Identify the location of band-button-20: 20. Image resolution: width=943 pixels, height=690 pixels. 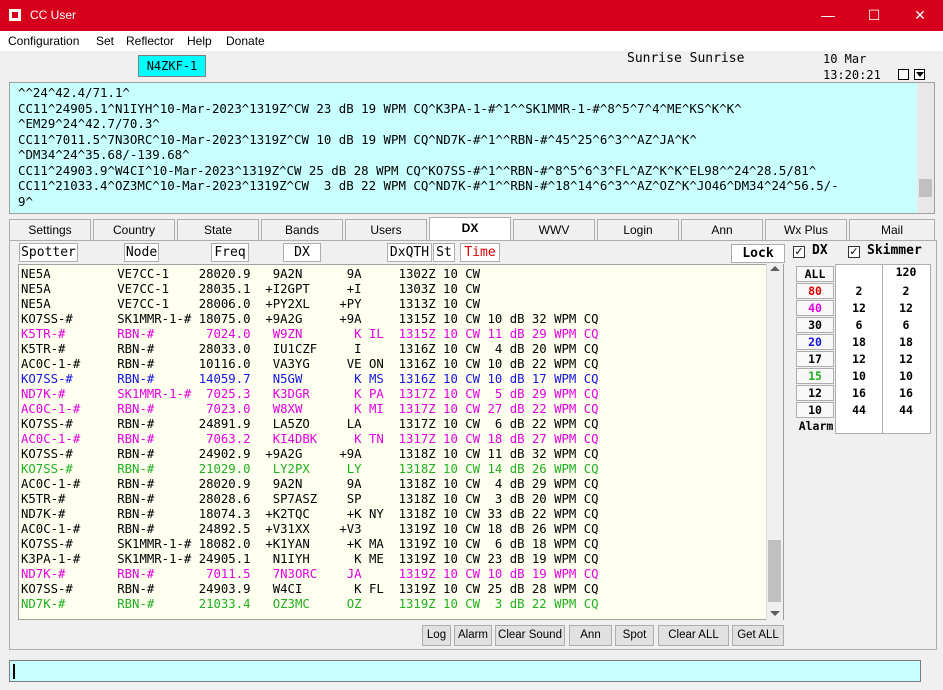
(815, 342).